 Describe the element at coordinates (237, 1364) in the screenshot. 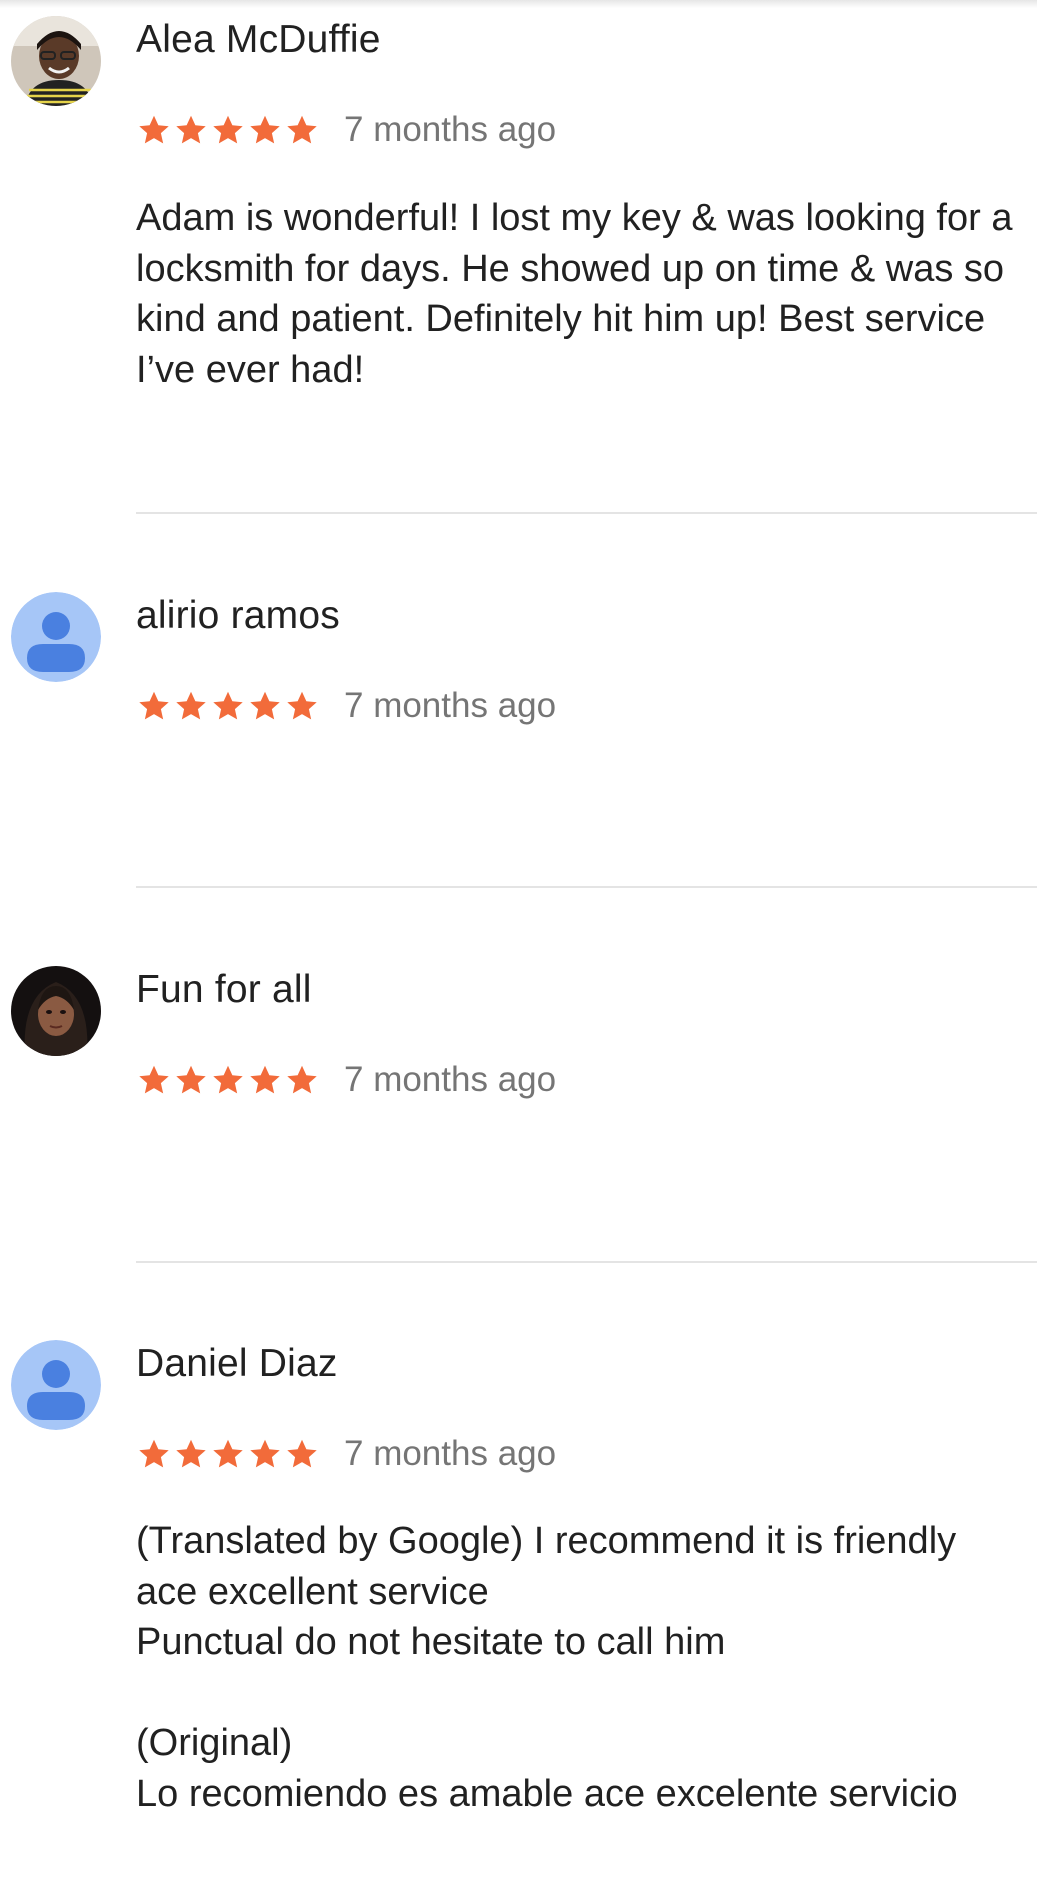

I see `reviewer-name: Daniel Diaz` at that location.